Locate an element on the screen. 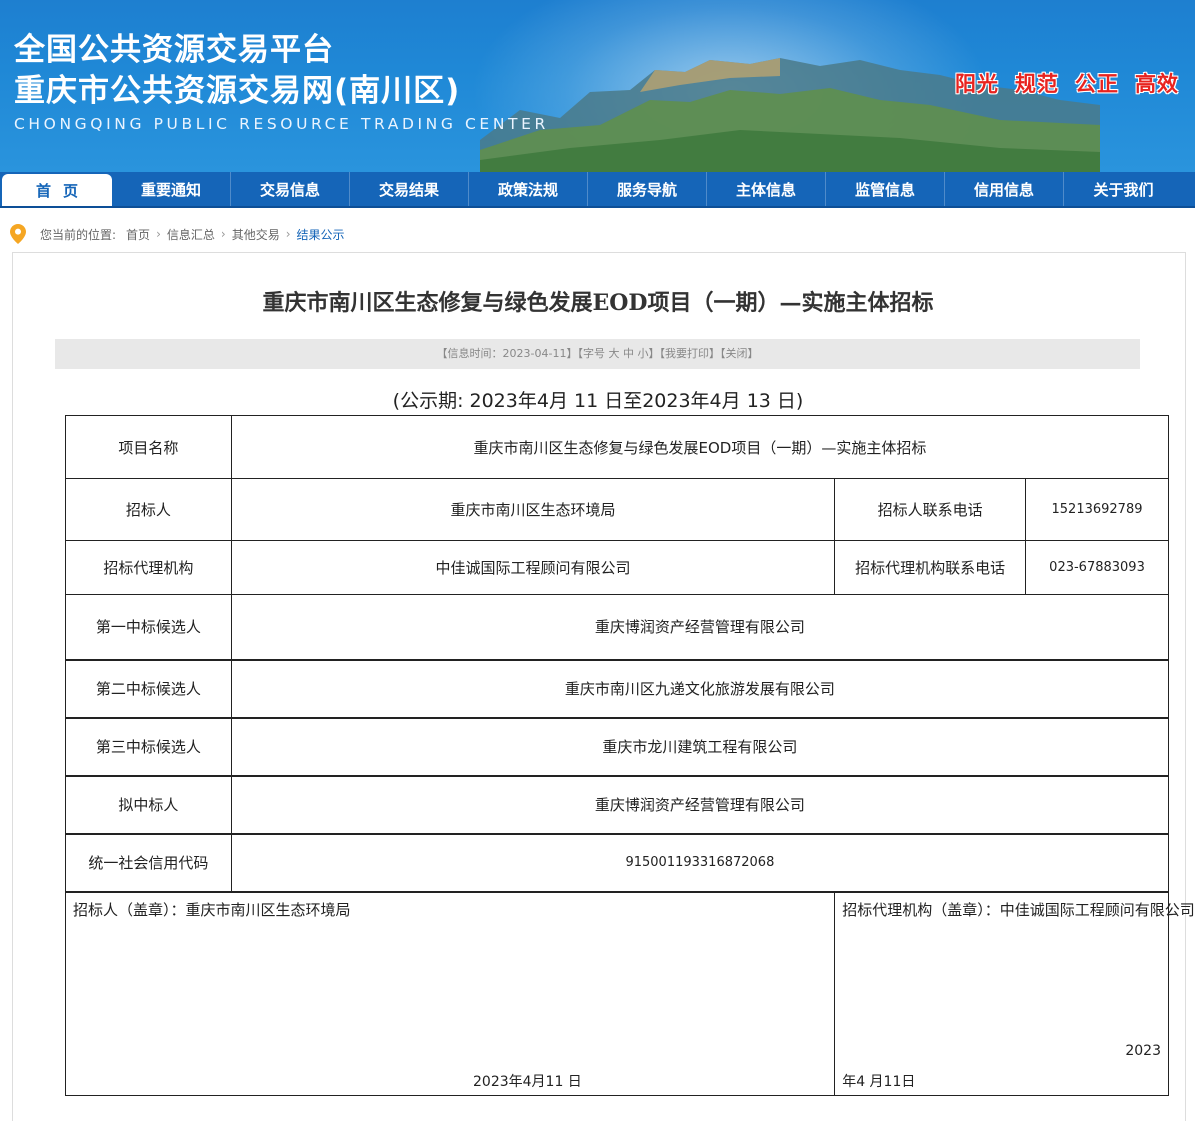 The image size is (1195, 1121). nav-item-entities: 主体信息 is located at coordinates (766, 189).